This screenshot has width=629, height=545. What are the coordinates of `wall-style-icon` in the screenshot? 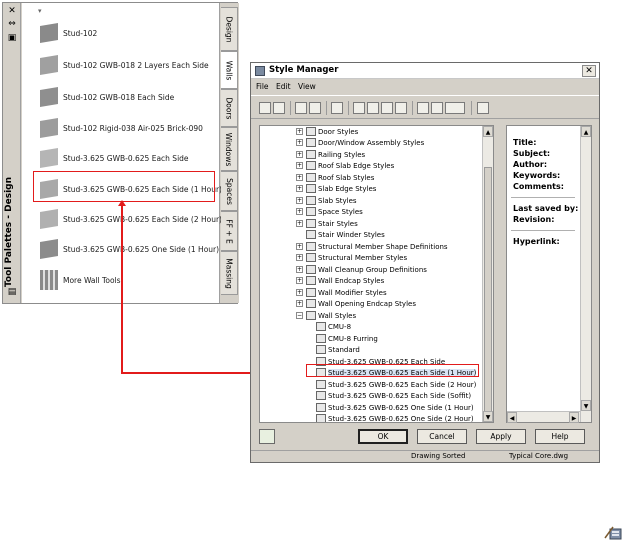 It's located at (321, 326).